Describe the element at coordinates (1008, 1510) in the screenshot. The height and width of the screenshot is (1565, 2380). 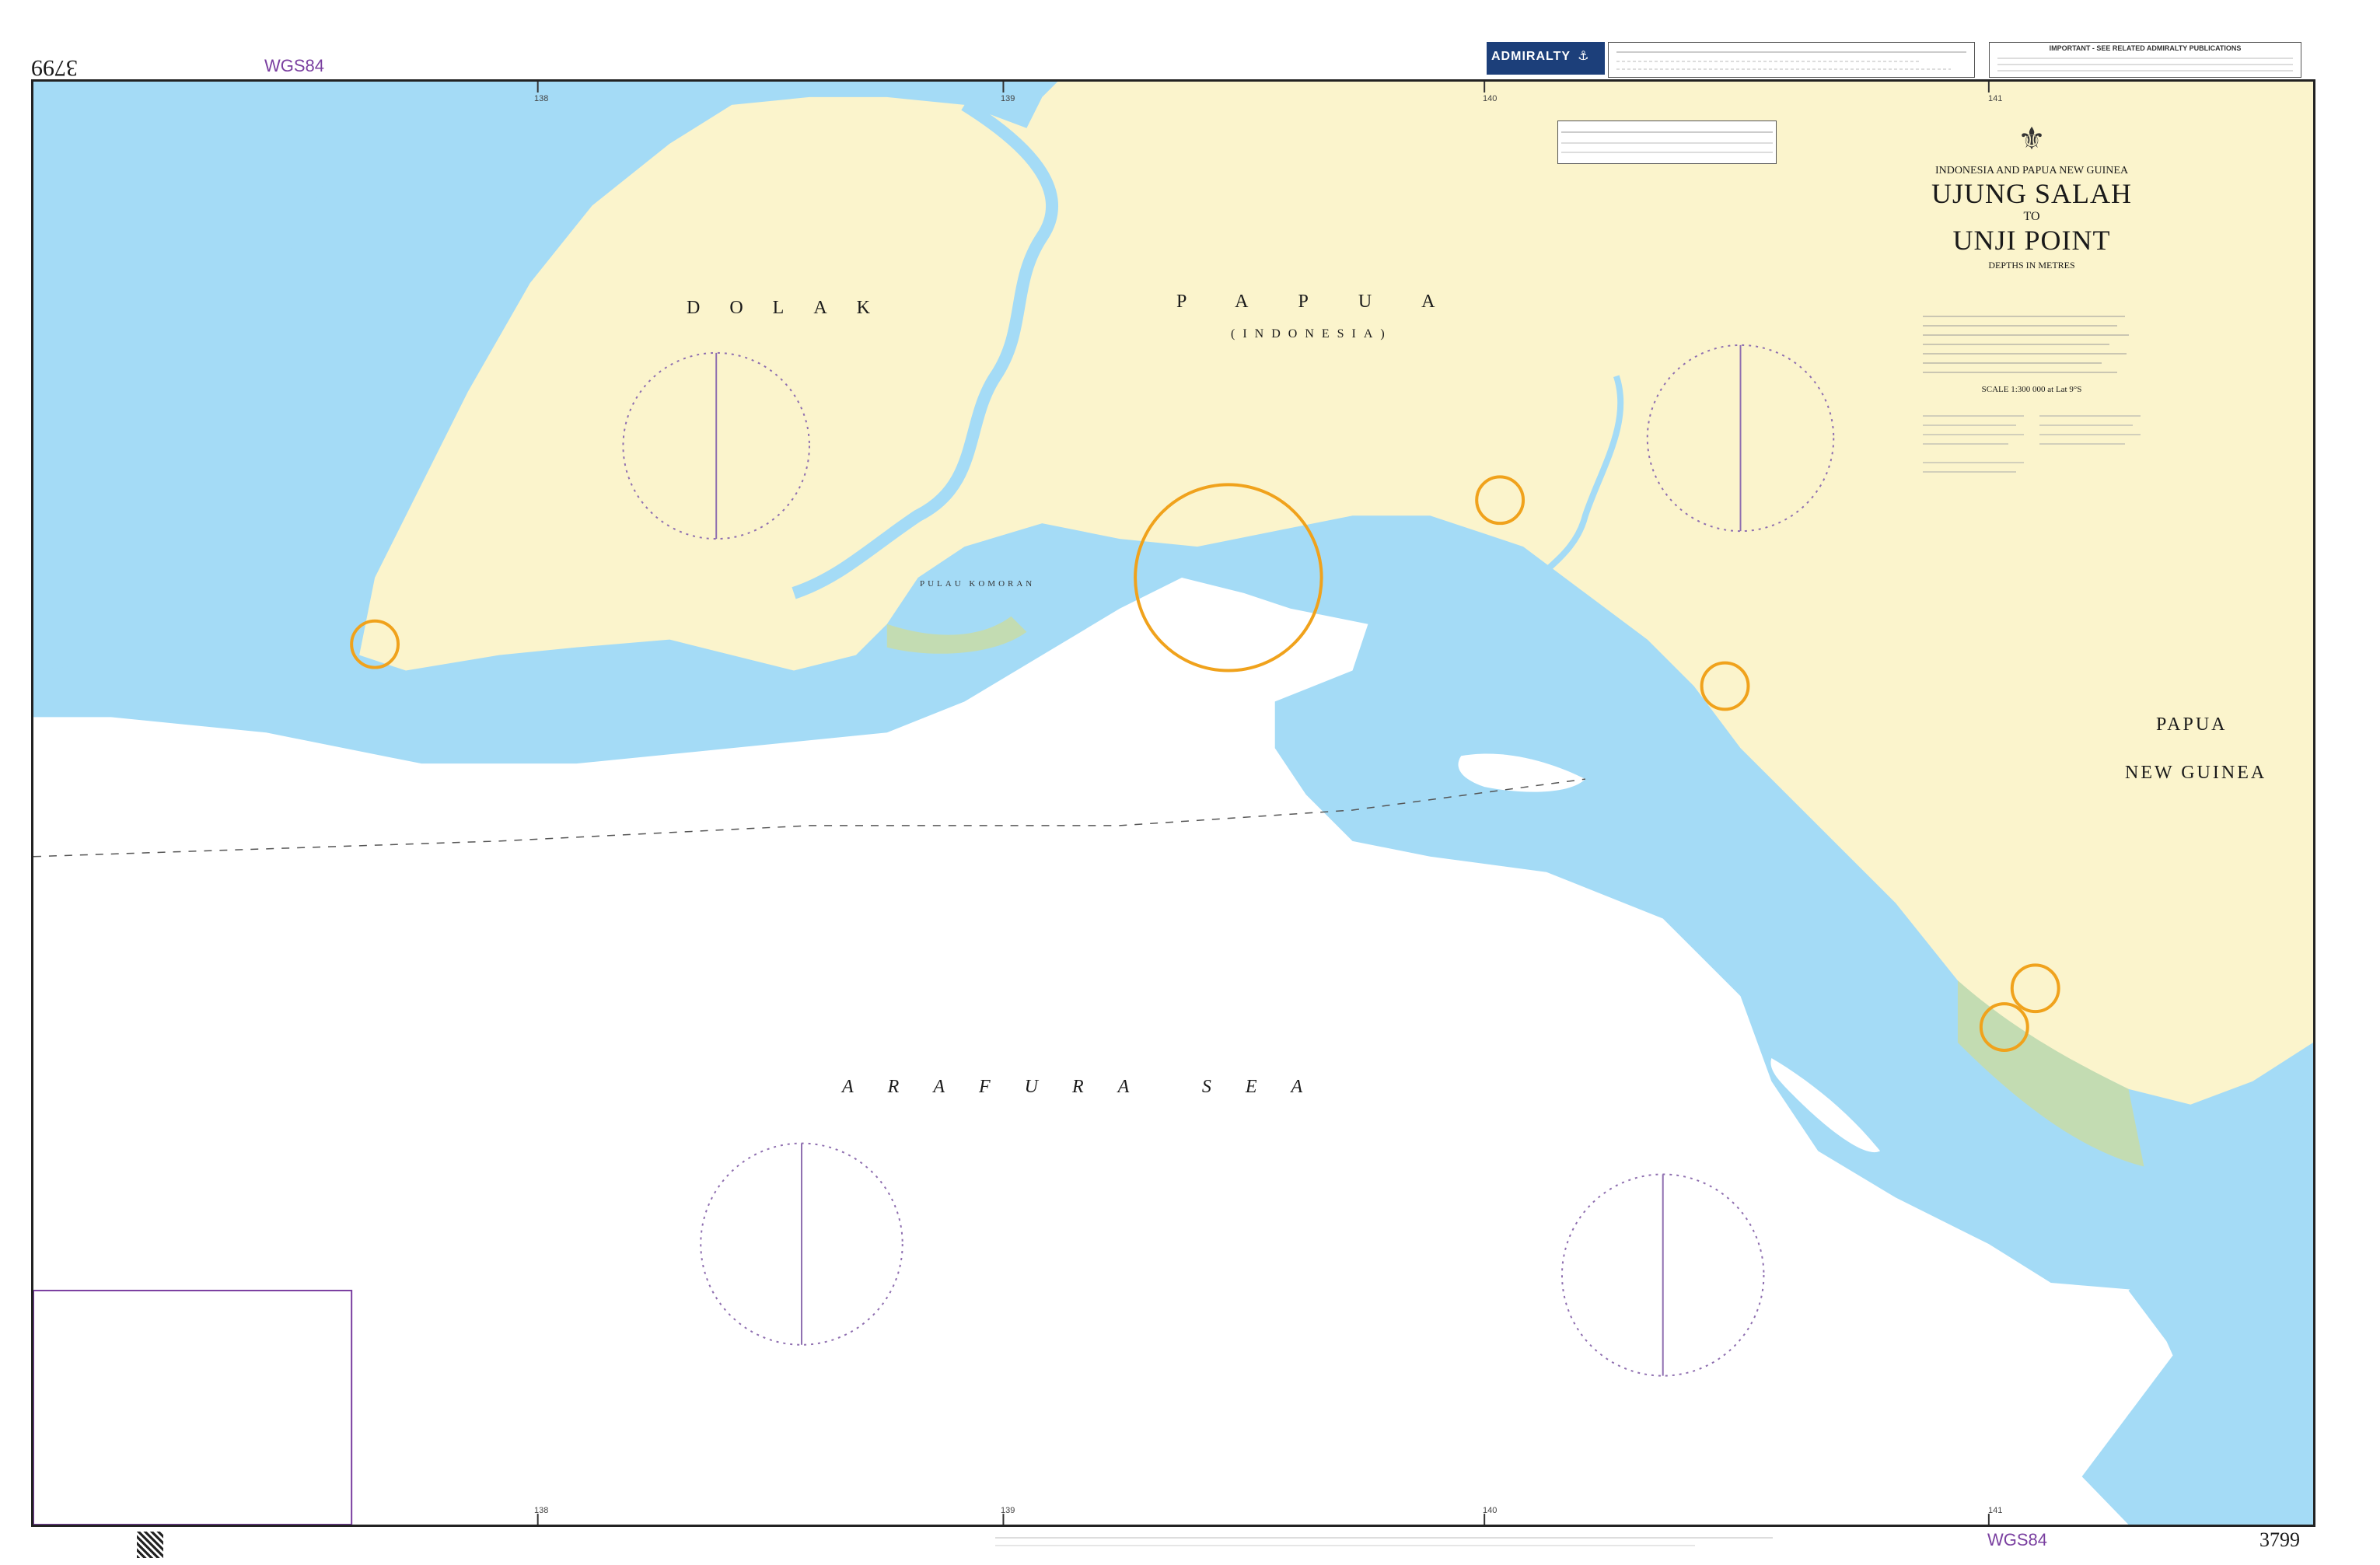
I see `graticule-bottom-139: 139` at that location.